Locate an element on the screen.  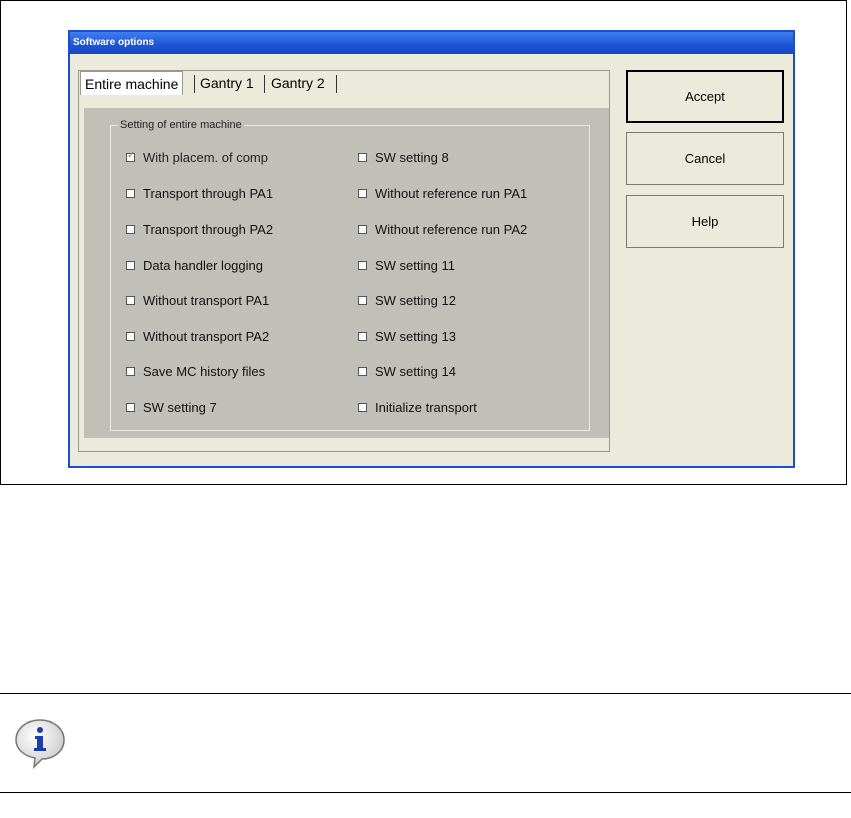
checkbox-sw-setting-11: SW setting 11 is located at coordinates (406, 265).